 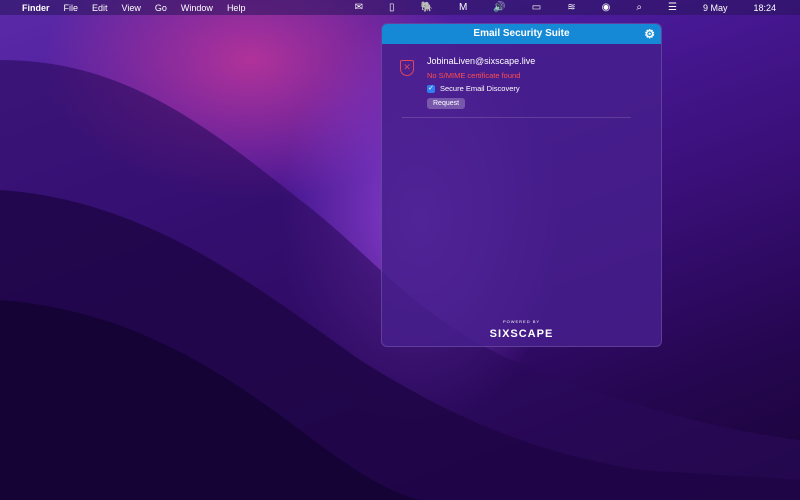 I want to click on popover-title: Email Security Suite, so click(x=521, y=33).